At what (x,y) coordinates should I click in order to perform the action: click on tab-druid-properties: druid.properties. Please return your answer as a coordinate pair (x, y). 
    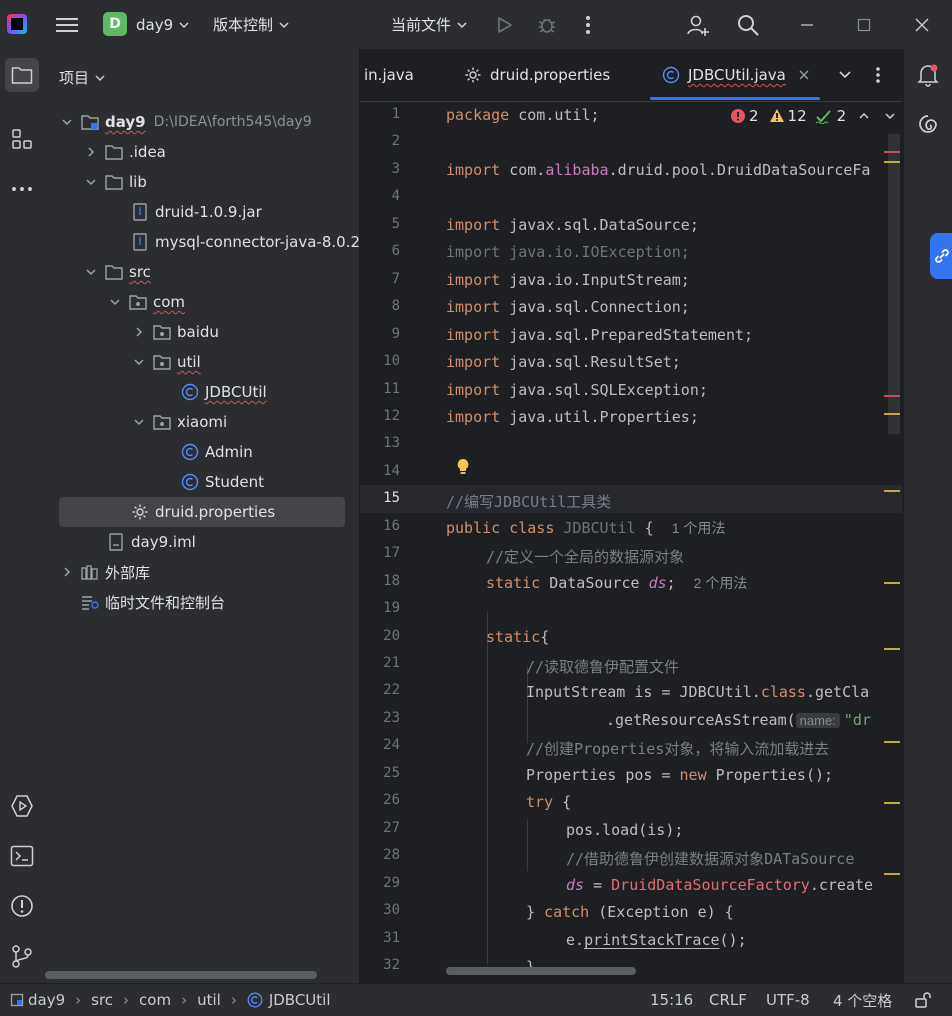
    Looking at the image, I should click on (537, 75).